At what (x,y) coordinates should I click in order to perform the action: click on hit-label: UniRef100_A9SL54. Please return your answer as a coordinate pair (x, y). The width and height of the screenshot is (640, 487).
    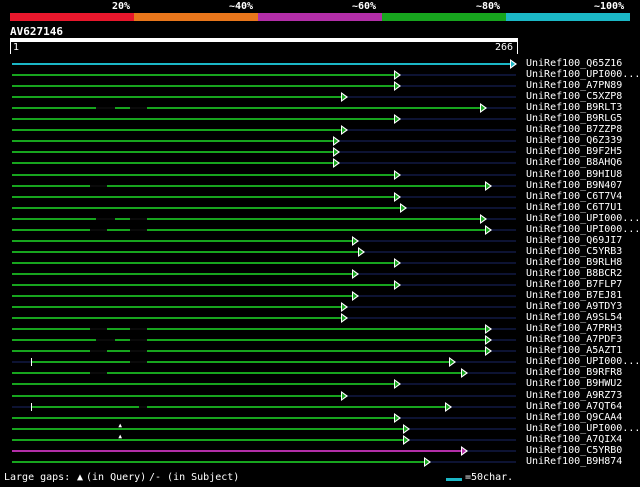
    Looking at the image, I should click on (574, 317).